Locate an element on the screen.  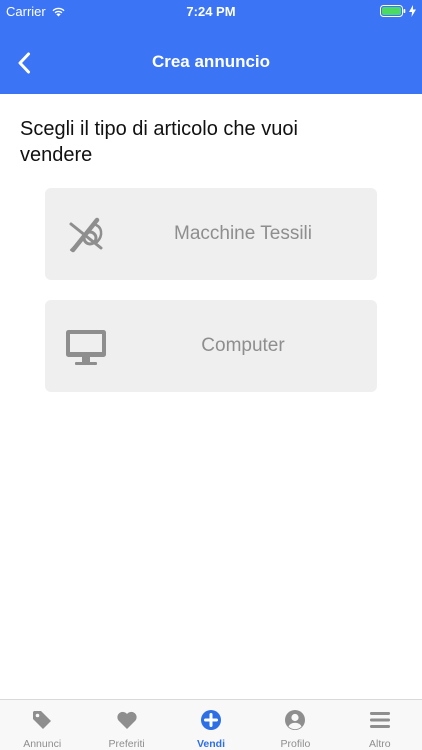
tab-label: Vendi is located at coordinates (211, 744).